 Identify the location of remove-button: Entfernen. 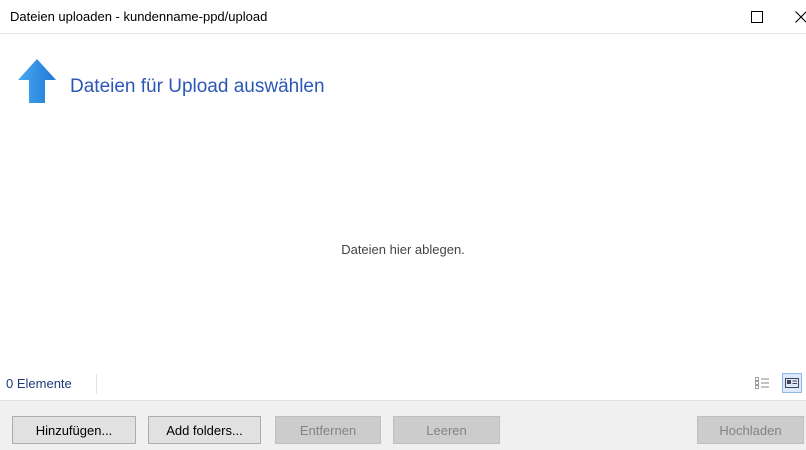
(328, 430).